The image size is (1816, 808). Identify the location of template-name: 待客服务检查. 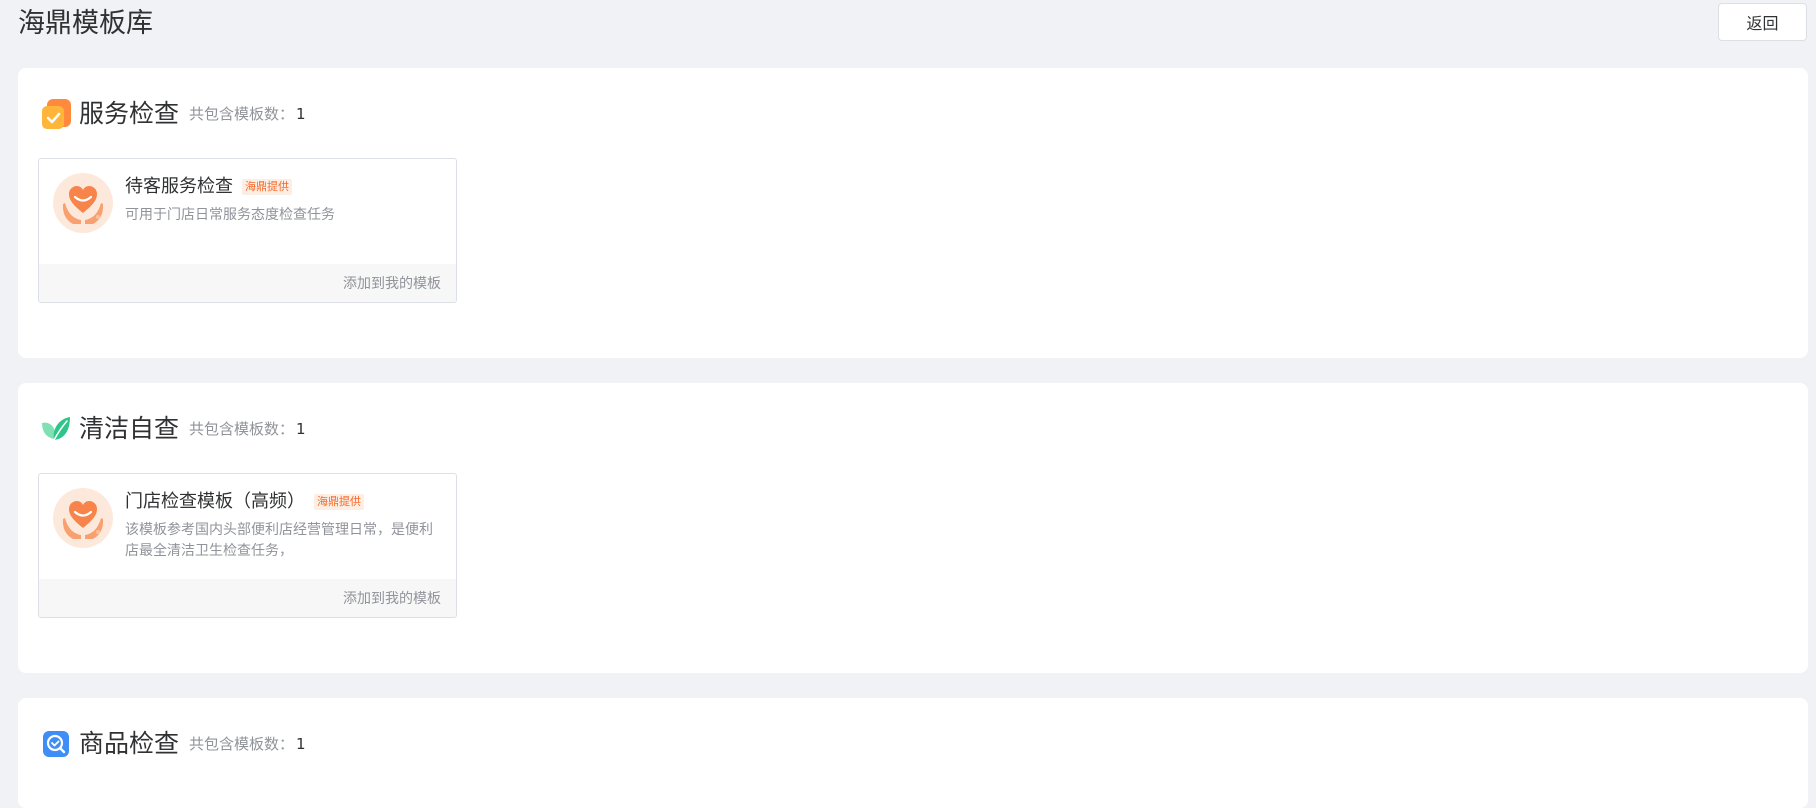
(179, 186).